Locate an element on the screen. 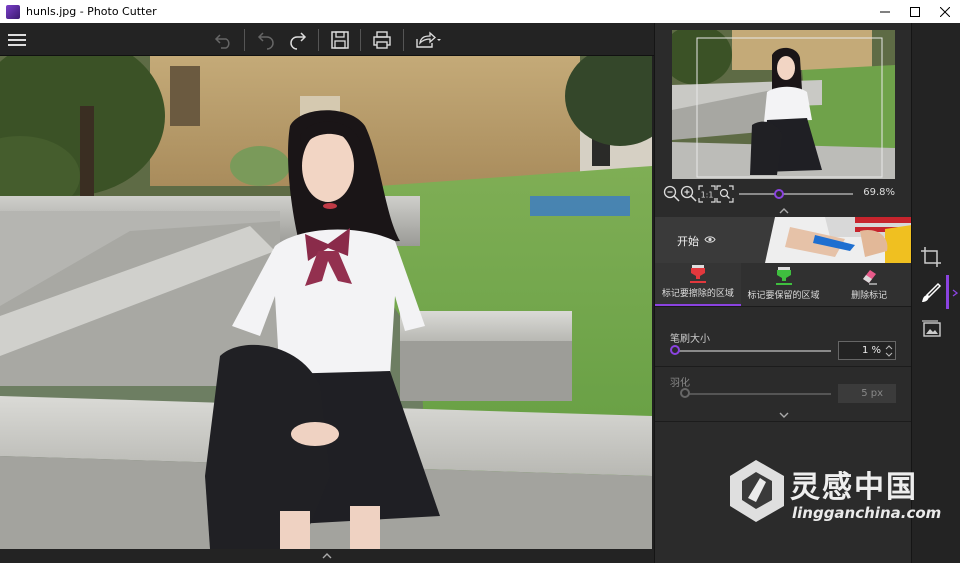  tab-mark-keep: 标记要保留的区域 is located at coordinates (784, 284).